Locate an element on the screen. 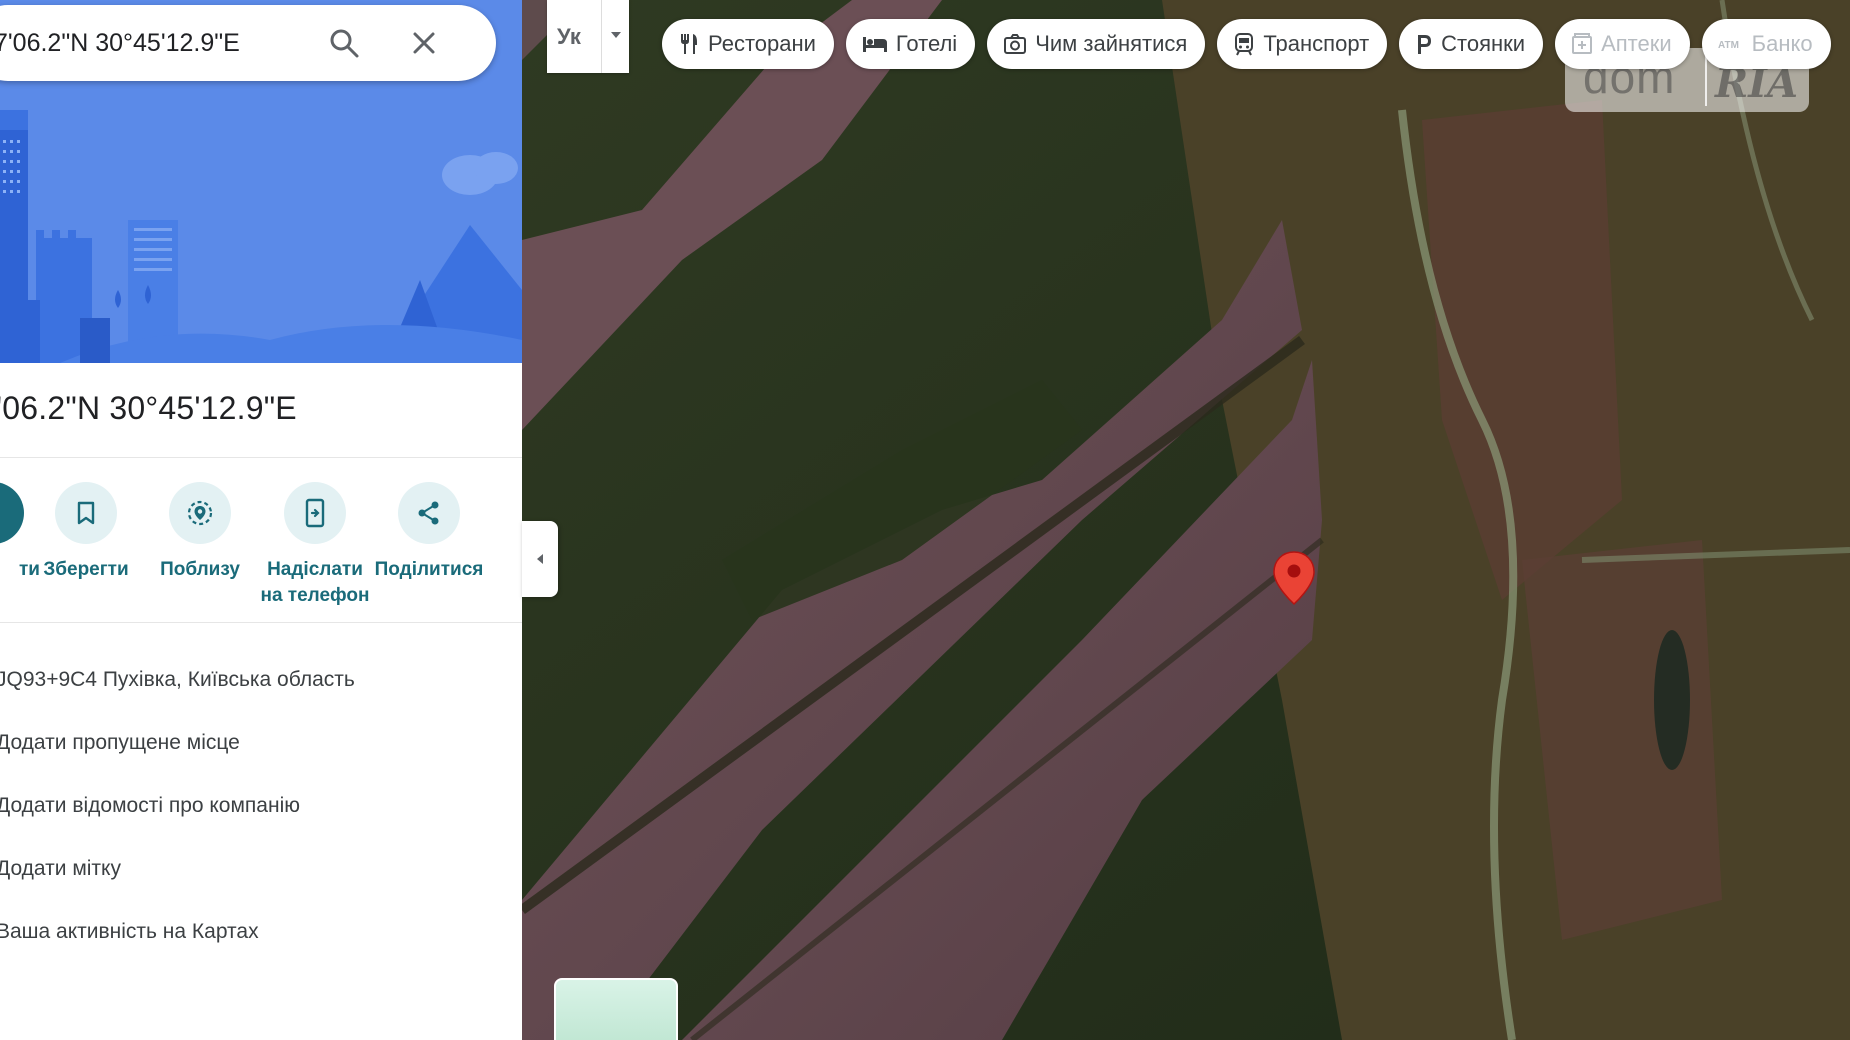  chip-things-to-do: Чим зайнятися is located at coordinates (1096, 44).